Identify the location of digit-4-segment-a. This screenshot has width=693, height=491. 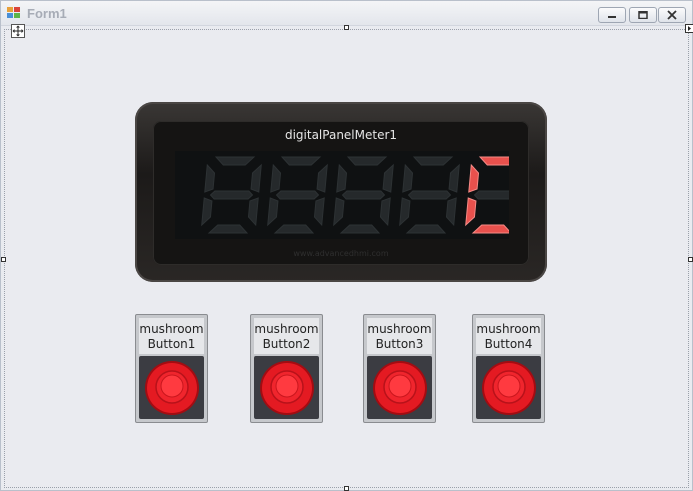
(433, 161).